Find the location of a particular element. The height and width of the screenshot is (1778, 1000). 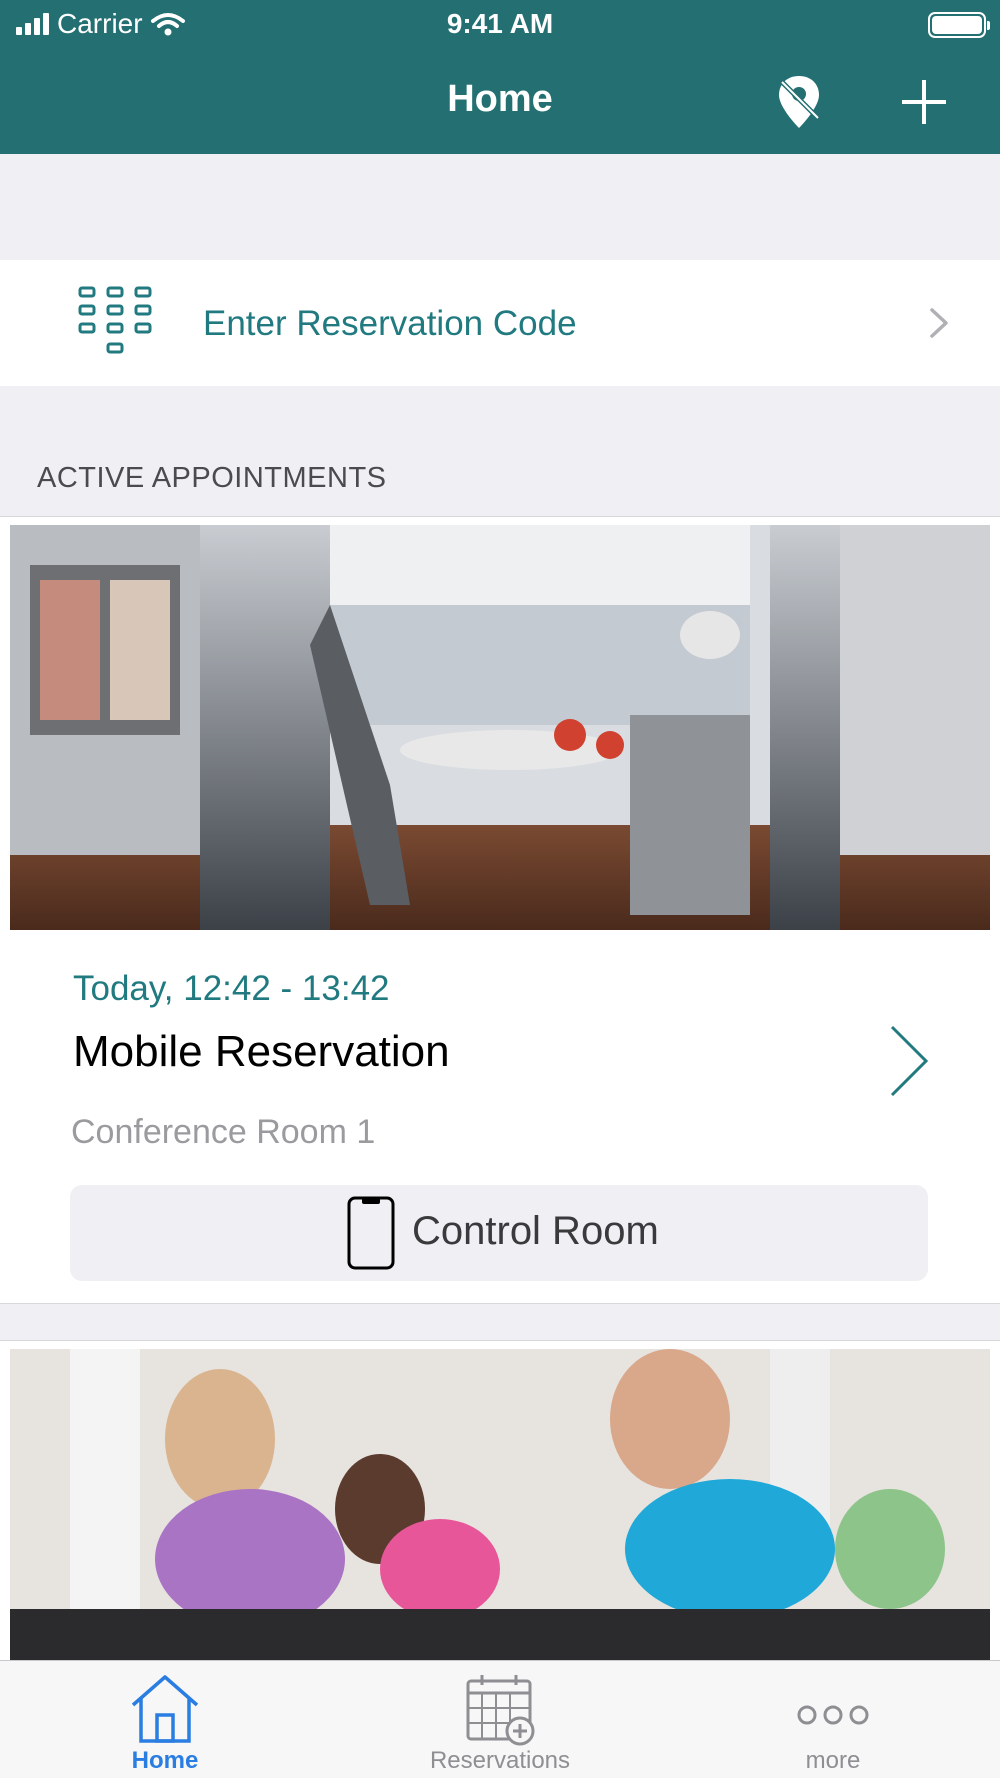

page-title: Home is located at coordinates (500, 99).